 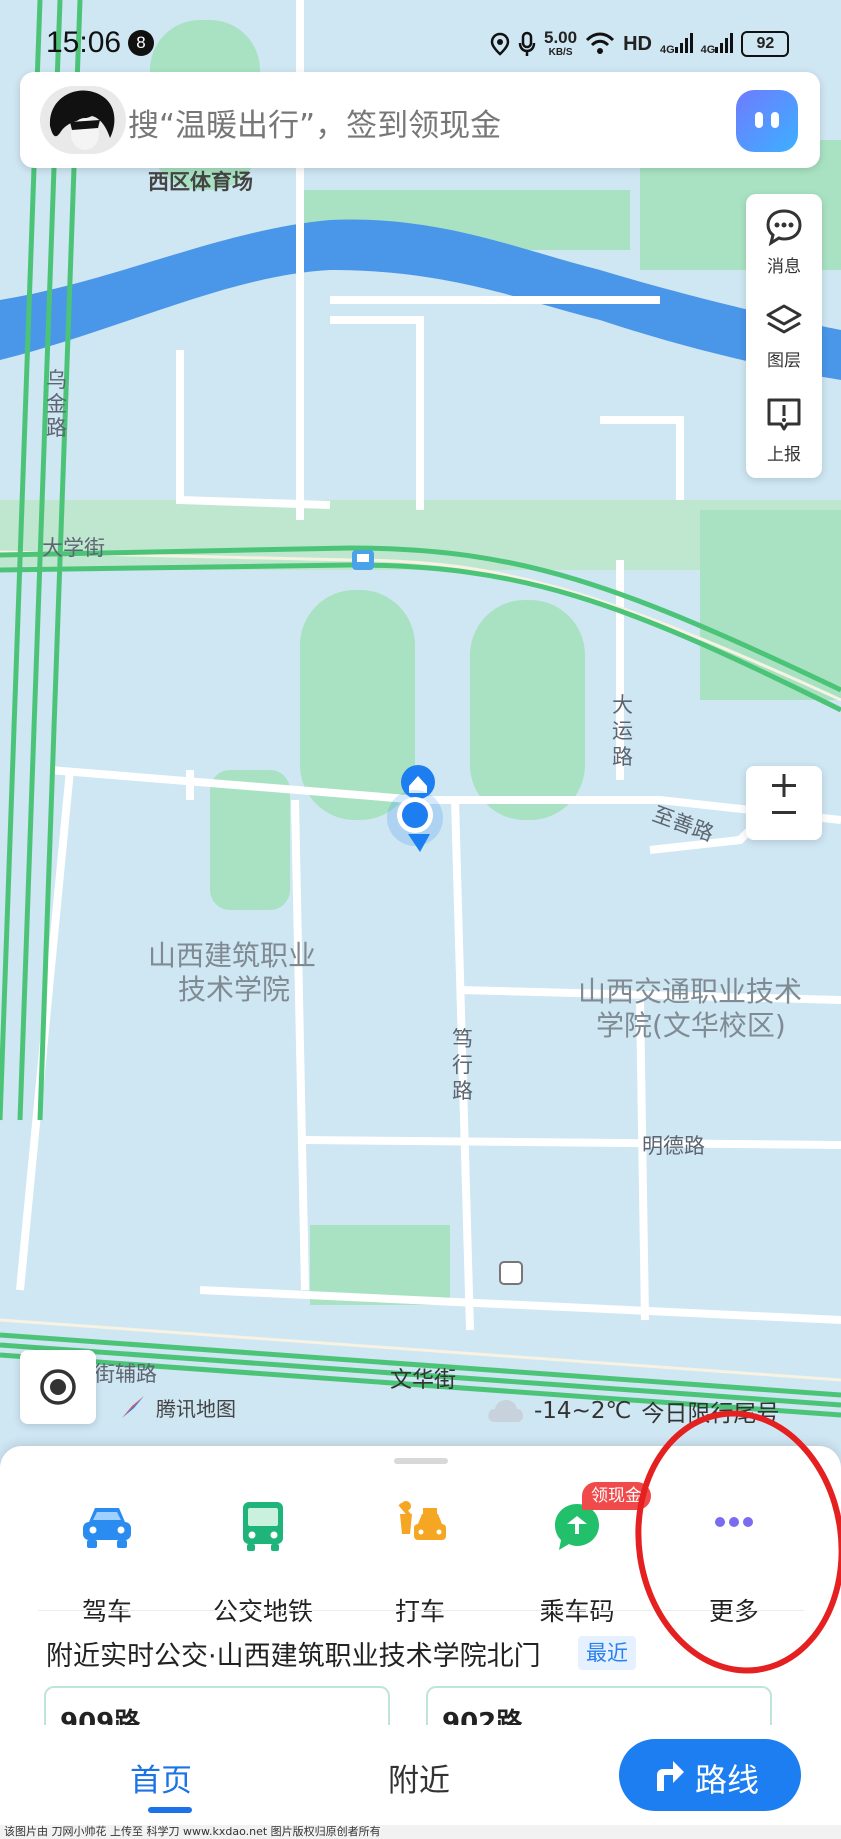 I want to click on report-button: 上报, so click(x=784, y=429).